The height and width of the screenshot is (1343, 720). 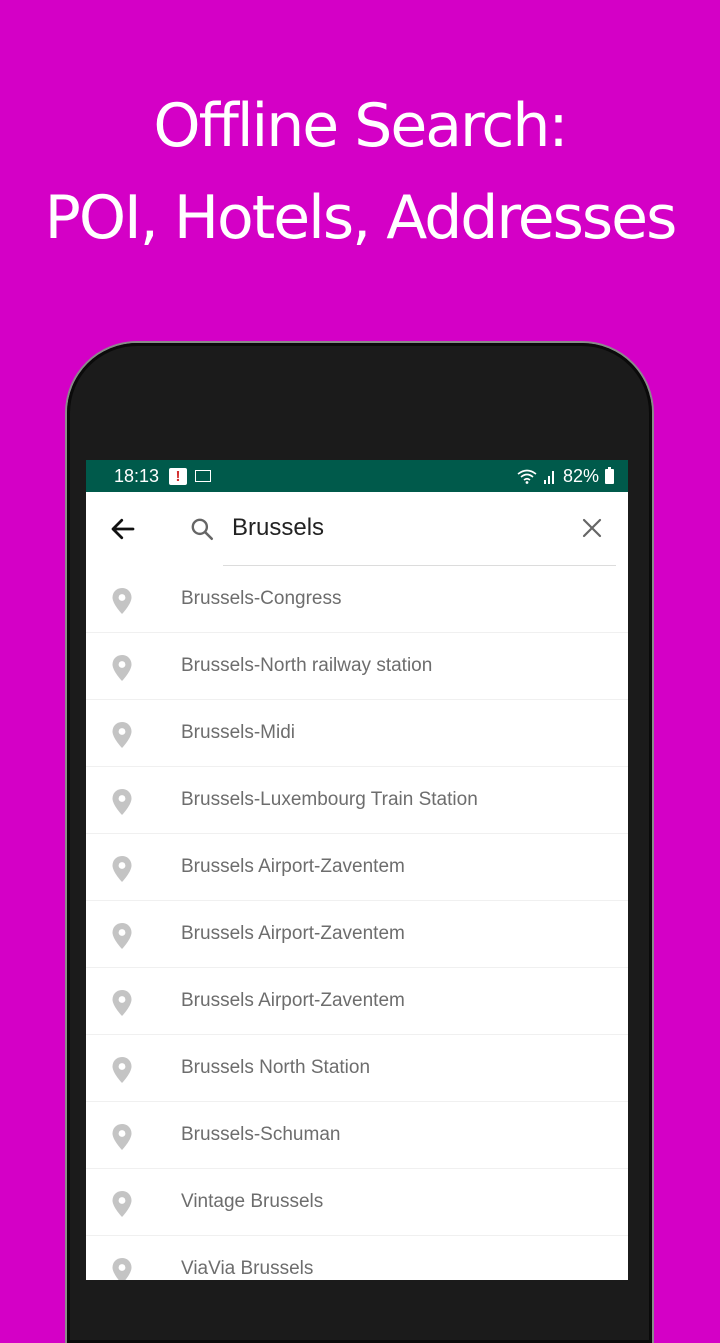 What do you see at coordinates (247, 1268) in the screenshot?
I see `search-result-label: ViaVia Brussels` at bounding box center [247, 1268].